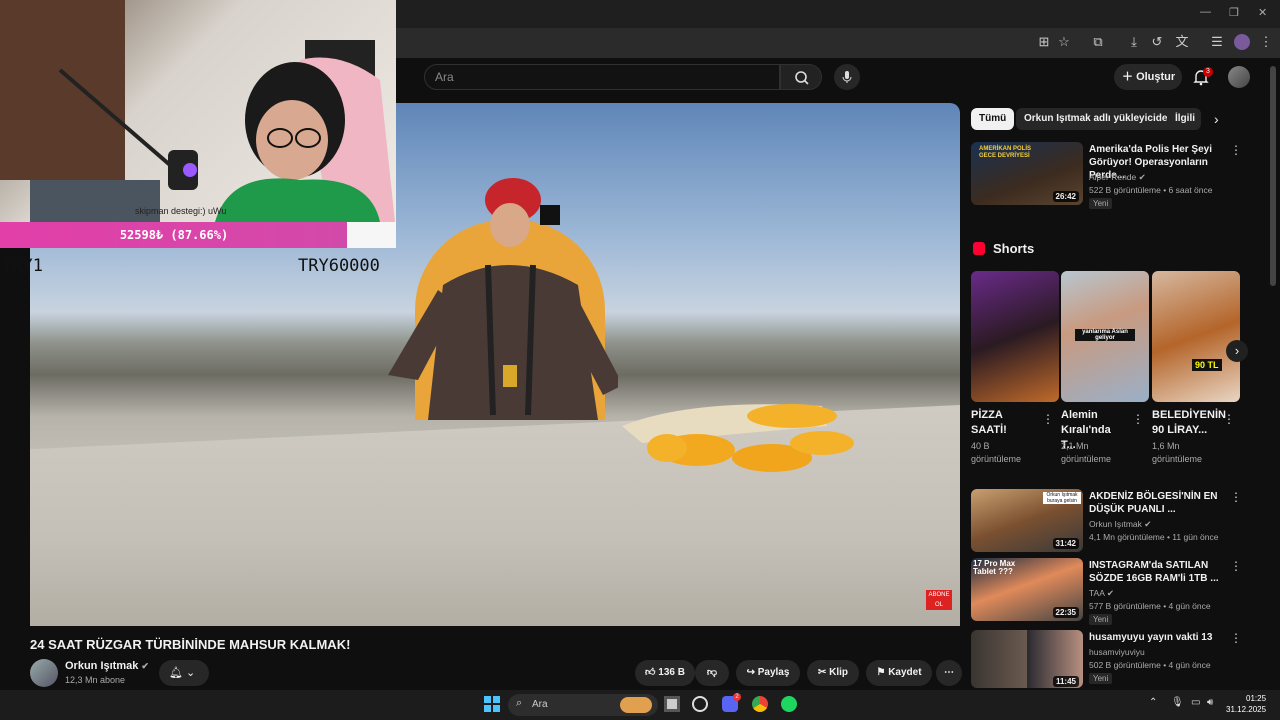 This screenshot has width=1280, height=720. What do you see at coordinates (107, 666) in the screenshot?
I see `channel-name: Orkun Işıtmak ✔` at bounding box center [107, 666].